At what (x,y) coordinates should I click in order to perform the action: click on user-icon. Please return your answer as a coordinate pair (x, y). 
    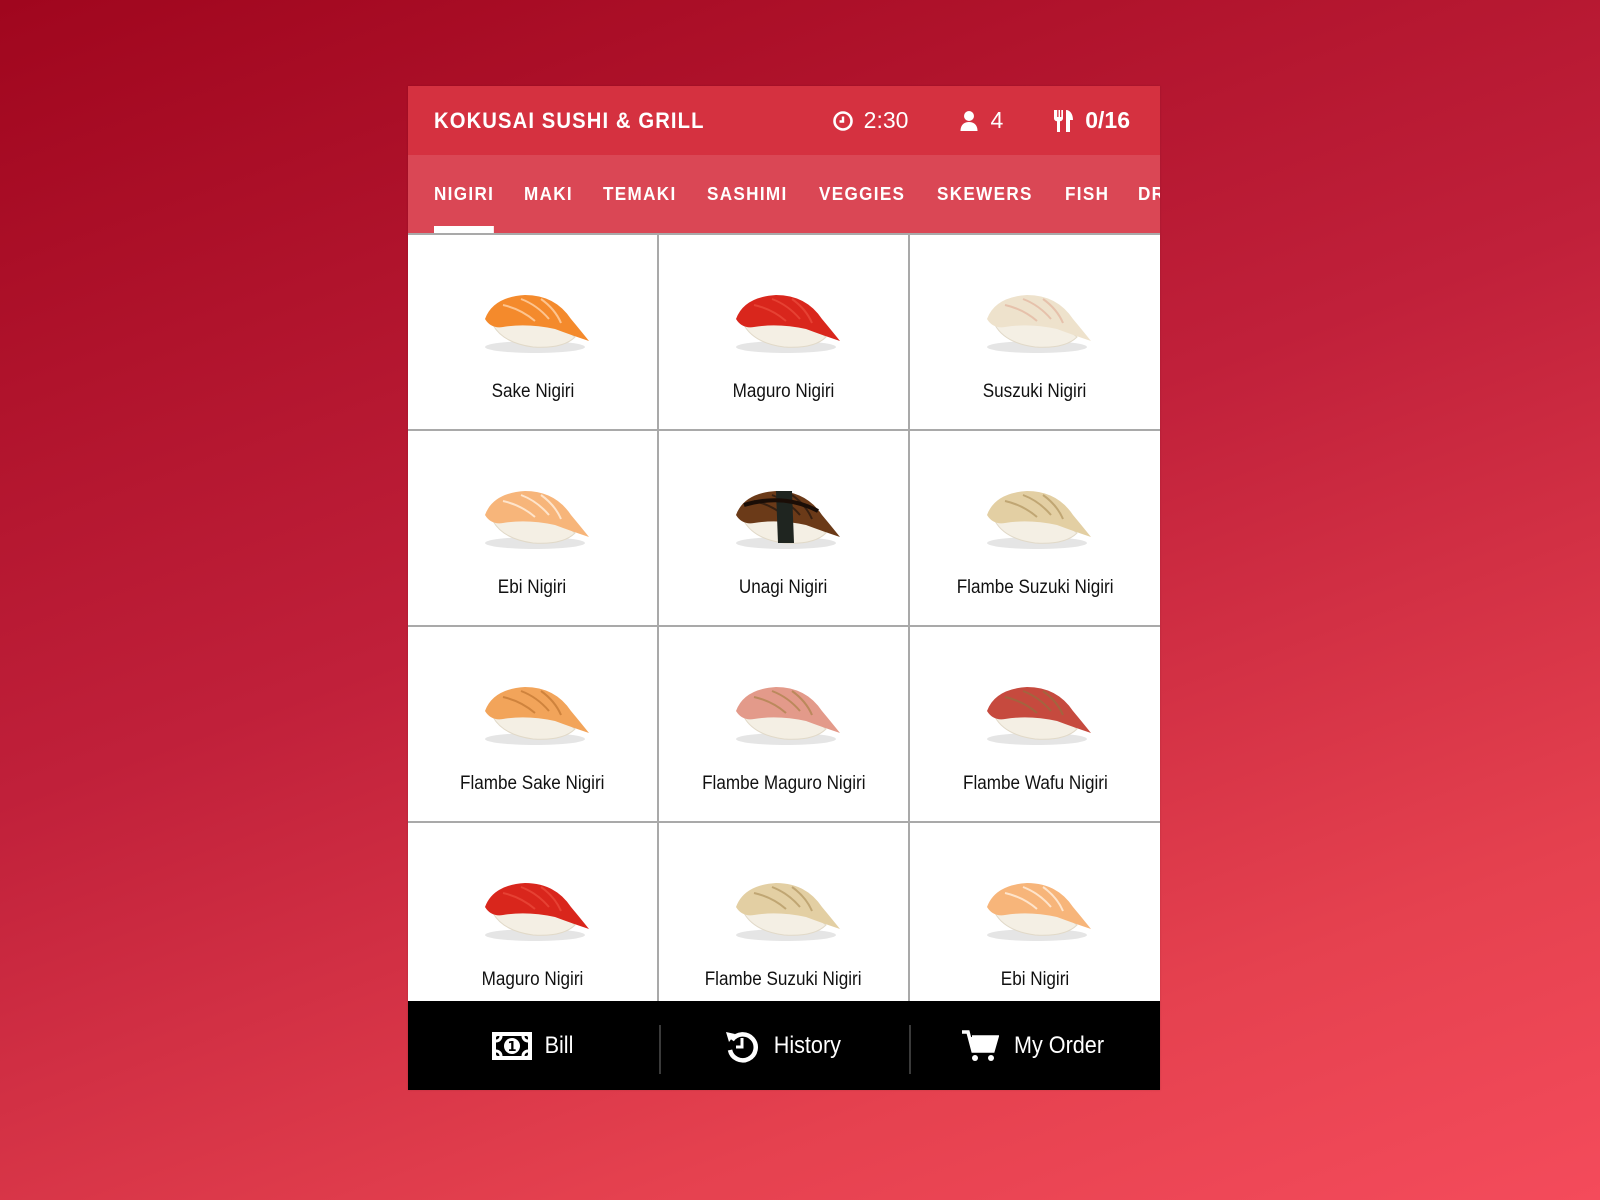
    Looking at the image, I should click on (969, 121).